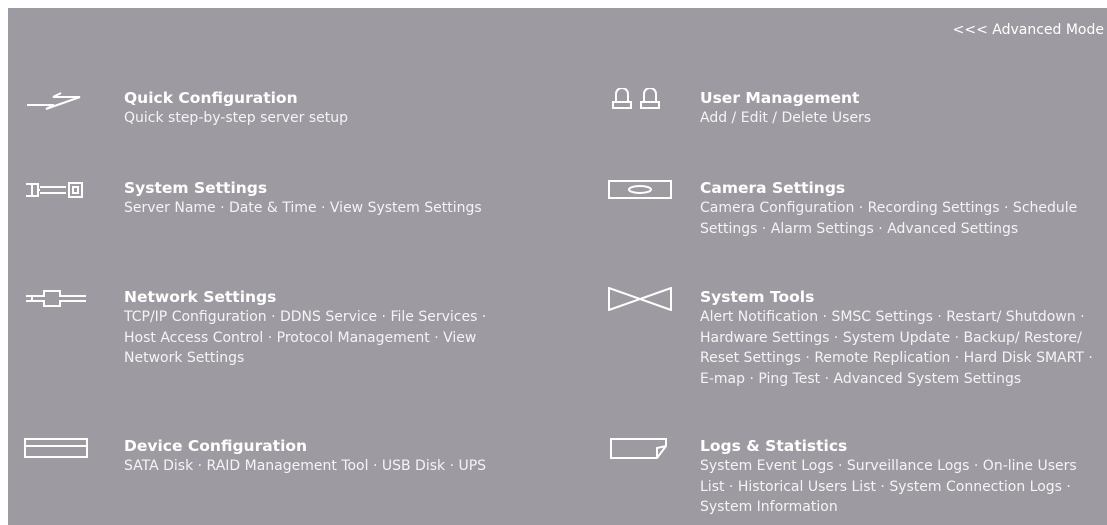  I want to click on item-description: Quick step-by-step server setup, so click(236, 118).